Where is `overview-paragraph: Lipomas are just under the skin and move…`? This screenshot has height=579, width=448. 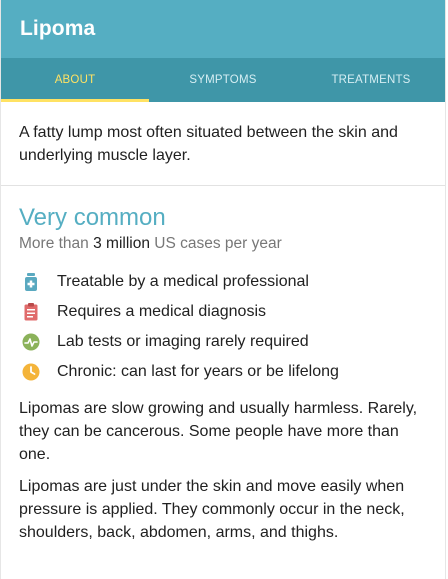
overview-paragraph: Lipomas are just under the skin and move… is located at coordinates (212, 509).